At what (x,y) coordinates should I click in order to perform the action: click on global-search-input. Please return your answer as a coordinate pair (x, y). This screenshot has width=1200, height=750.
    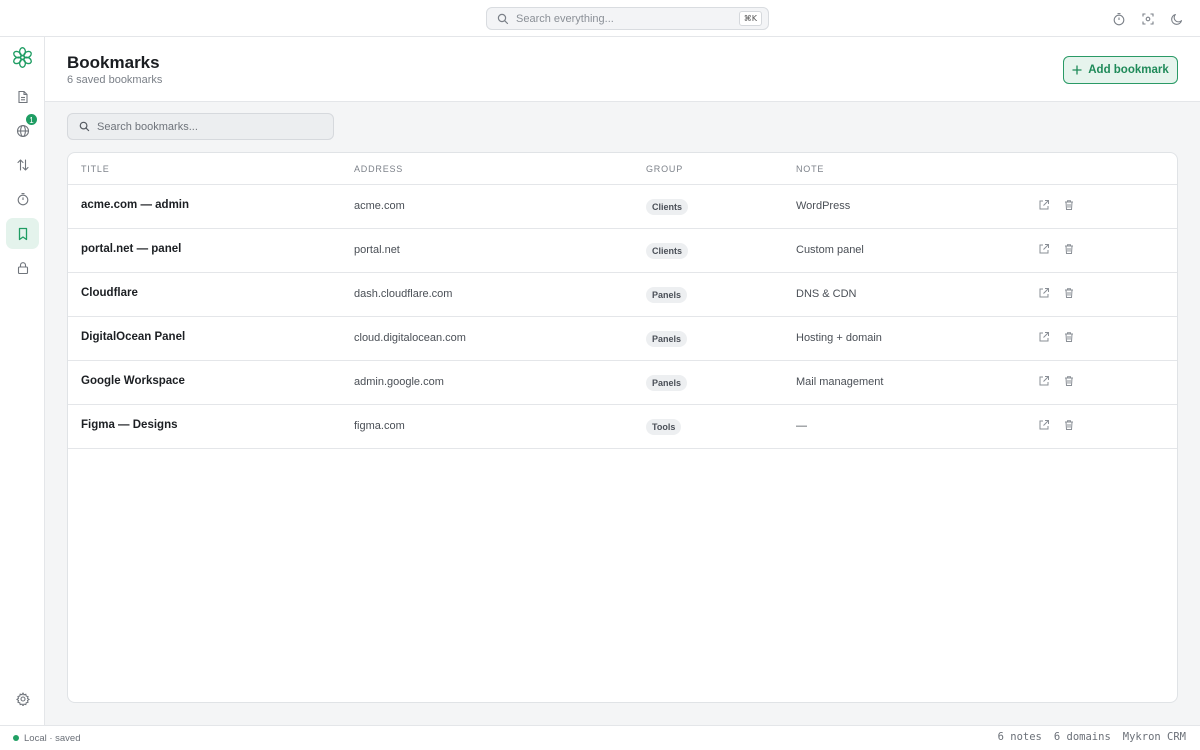
    Looking at the image, I should click on (627, 18).